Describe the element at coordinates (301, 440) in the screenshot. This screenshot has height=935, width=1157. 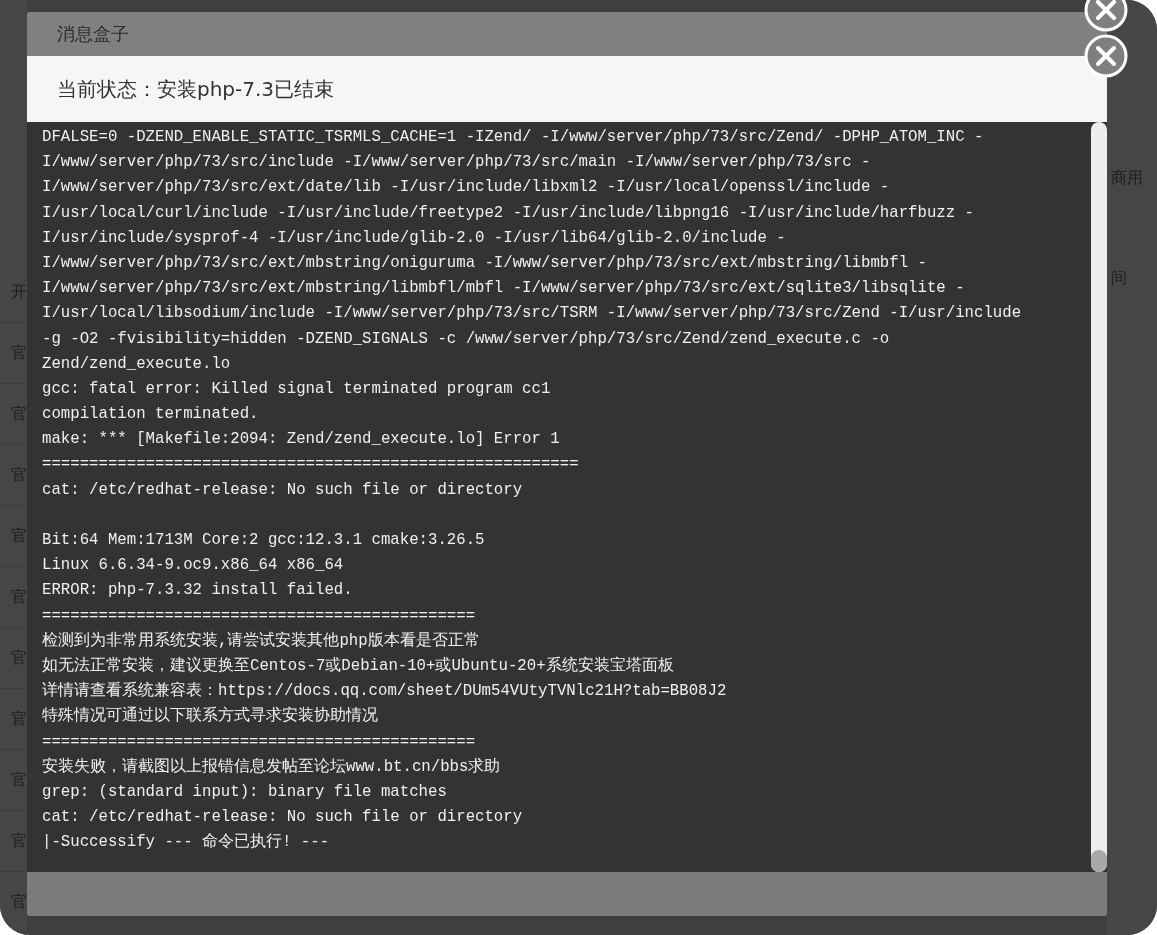
I see `log-line: make: *** [Makefile:2094: Zend/zend_execute.lo] Error 1` at that location.